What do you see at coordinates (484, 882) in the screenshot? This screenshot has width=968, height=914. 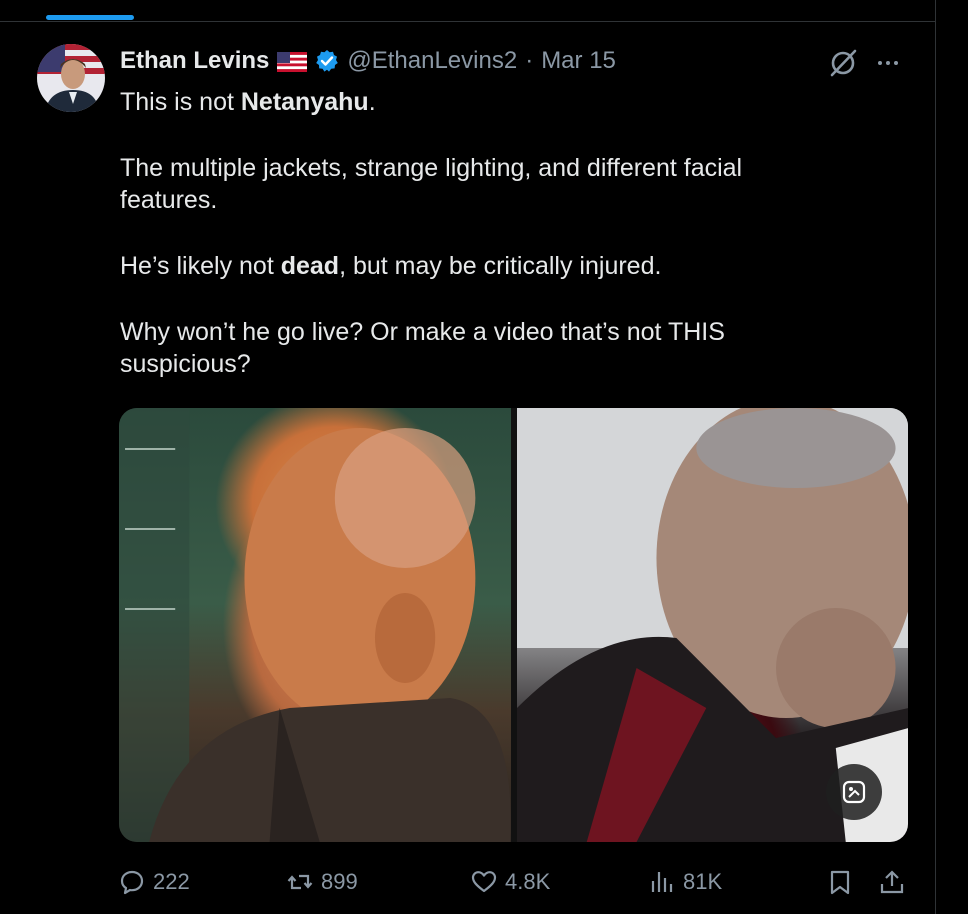 I see `heart-icon` at bounding box center [484, 882].